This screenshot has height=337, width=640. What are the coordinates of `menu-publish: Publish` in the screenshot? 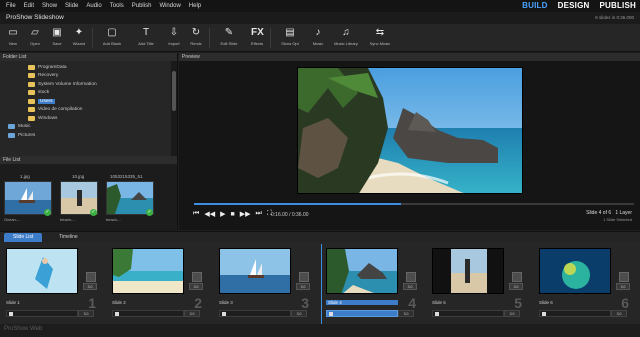 It's located at (142, 6).